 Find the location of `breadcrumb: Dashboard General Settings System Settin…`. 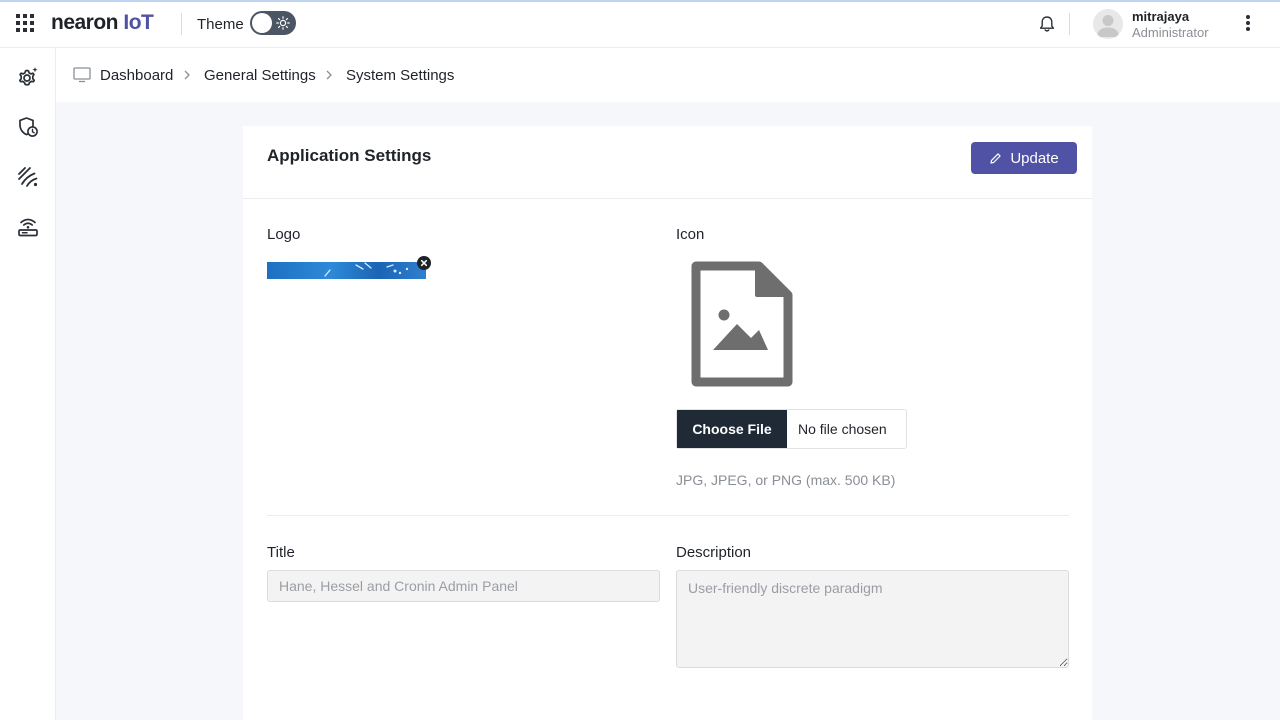

breadcrumb: Dashboard General Settings System Settin… is located at coordinates (668, 75).